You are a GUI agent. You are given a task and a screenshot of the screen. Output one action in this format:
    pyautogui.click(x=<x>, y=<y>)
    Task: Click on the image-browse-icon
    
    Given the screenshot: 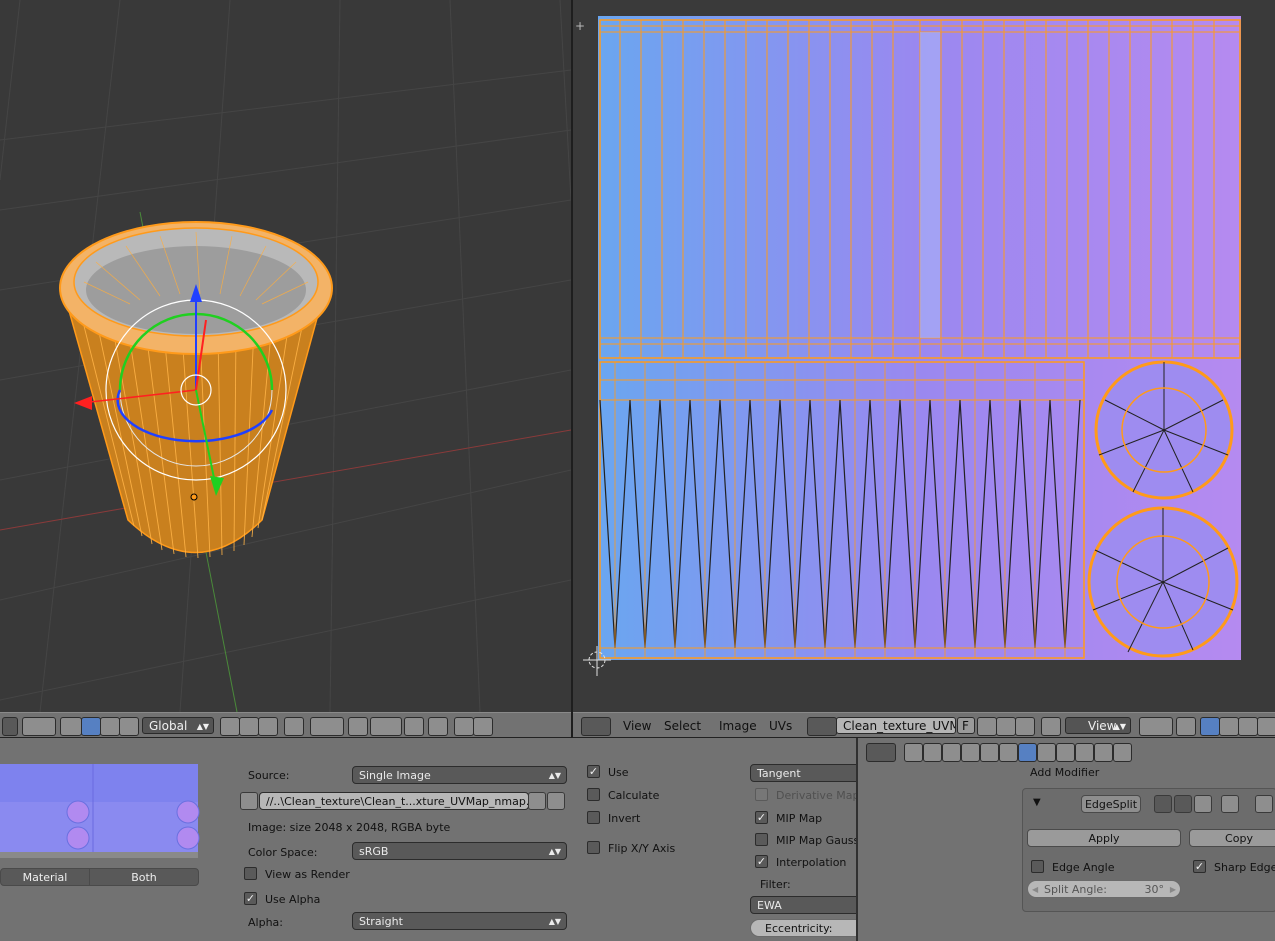 What is the action you would take?
    pyautogui.click(x=822, y=726)
    